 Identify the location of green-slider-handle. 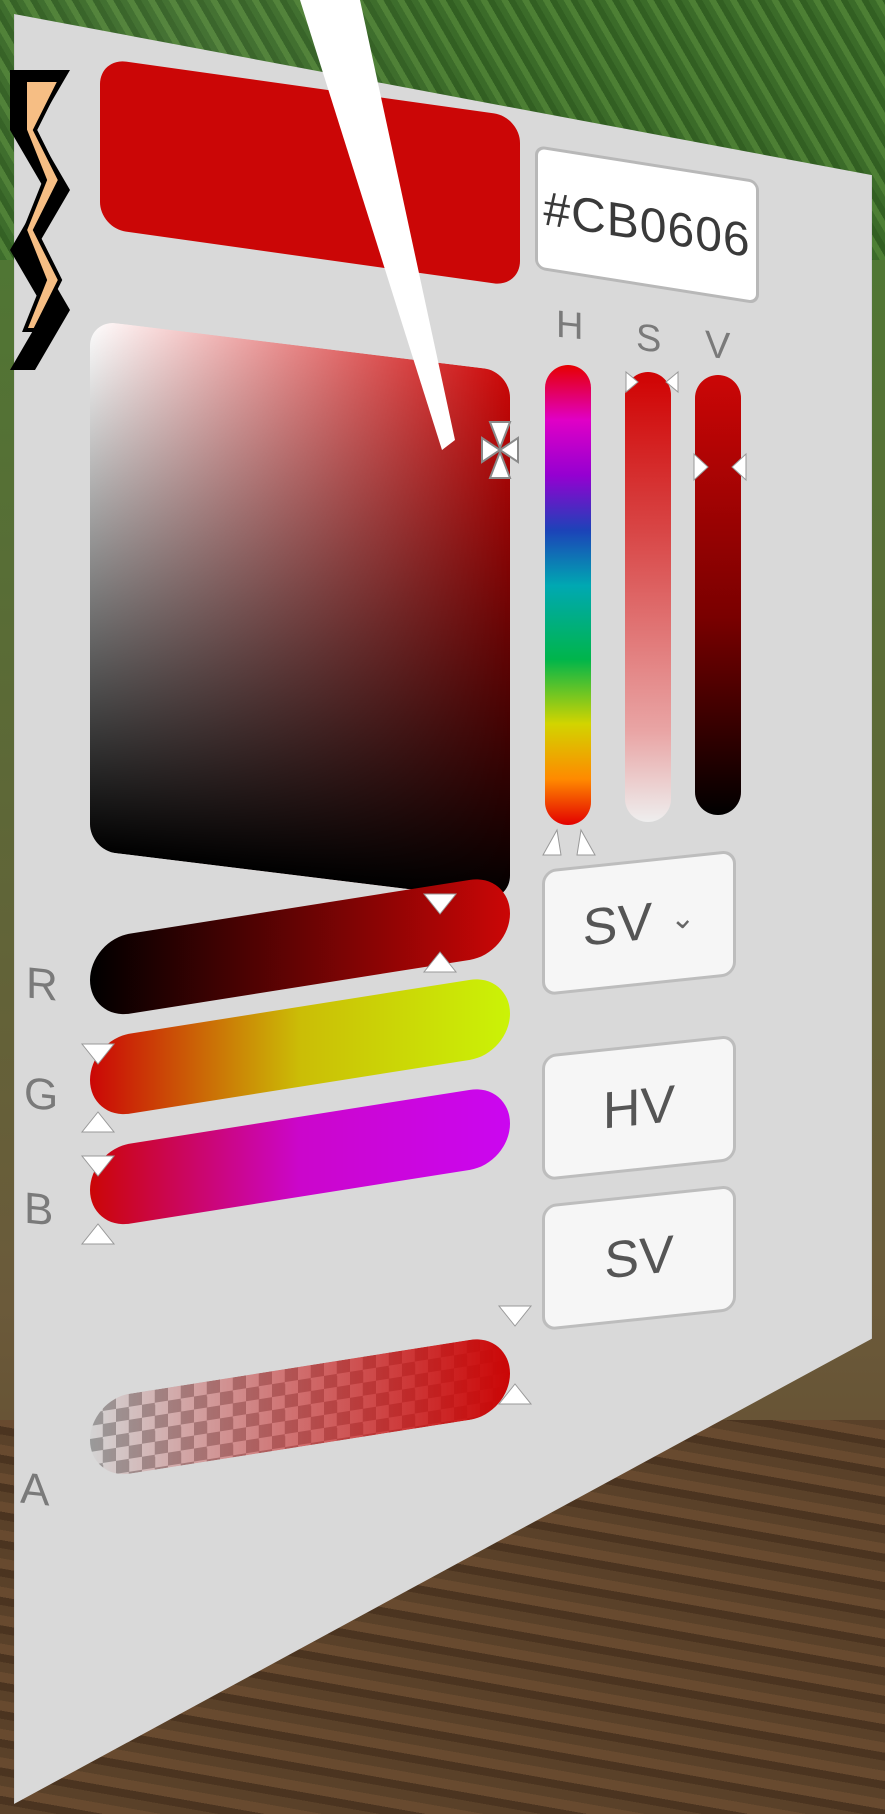
(98, 1088).